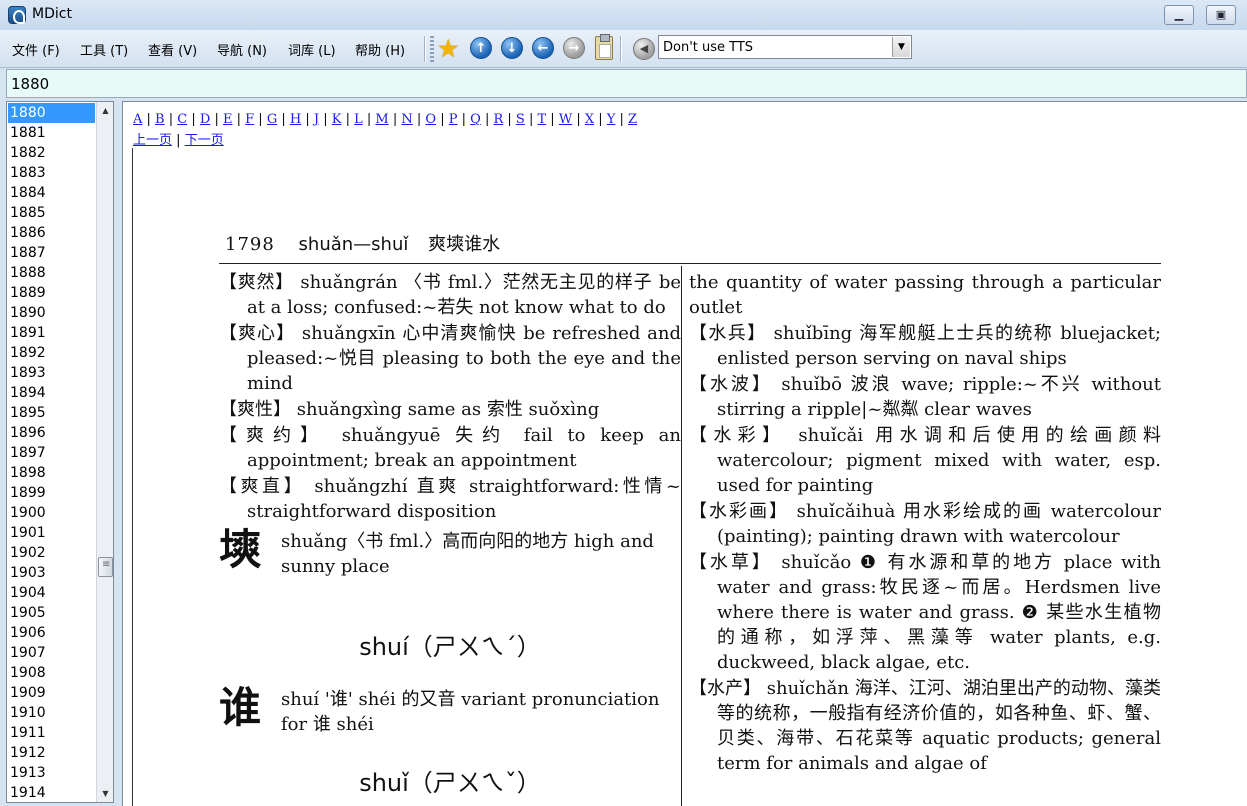 The width and height of the screenshot is (1247, 806). What do you see at coordinates (272, 119) in the screenshot?
I see `letter-link: G` at bounding box center [272, 119].